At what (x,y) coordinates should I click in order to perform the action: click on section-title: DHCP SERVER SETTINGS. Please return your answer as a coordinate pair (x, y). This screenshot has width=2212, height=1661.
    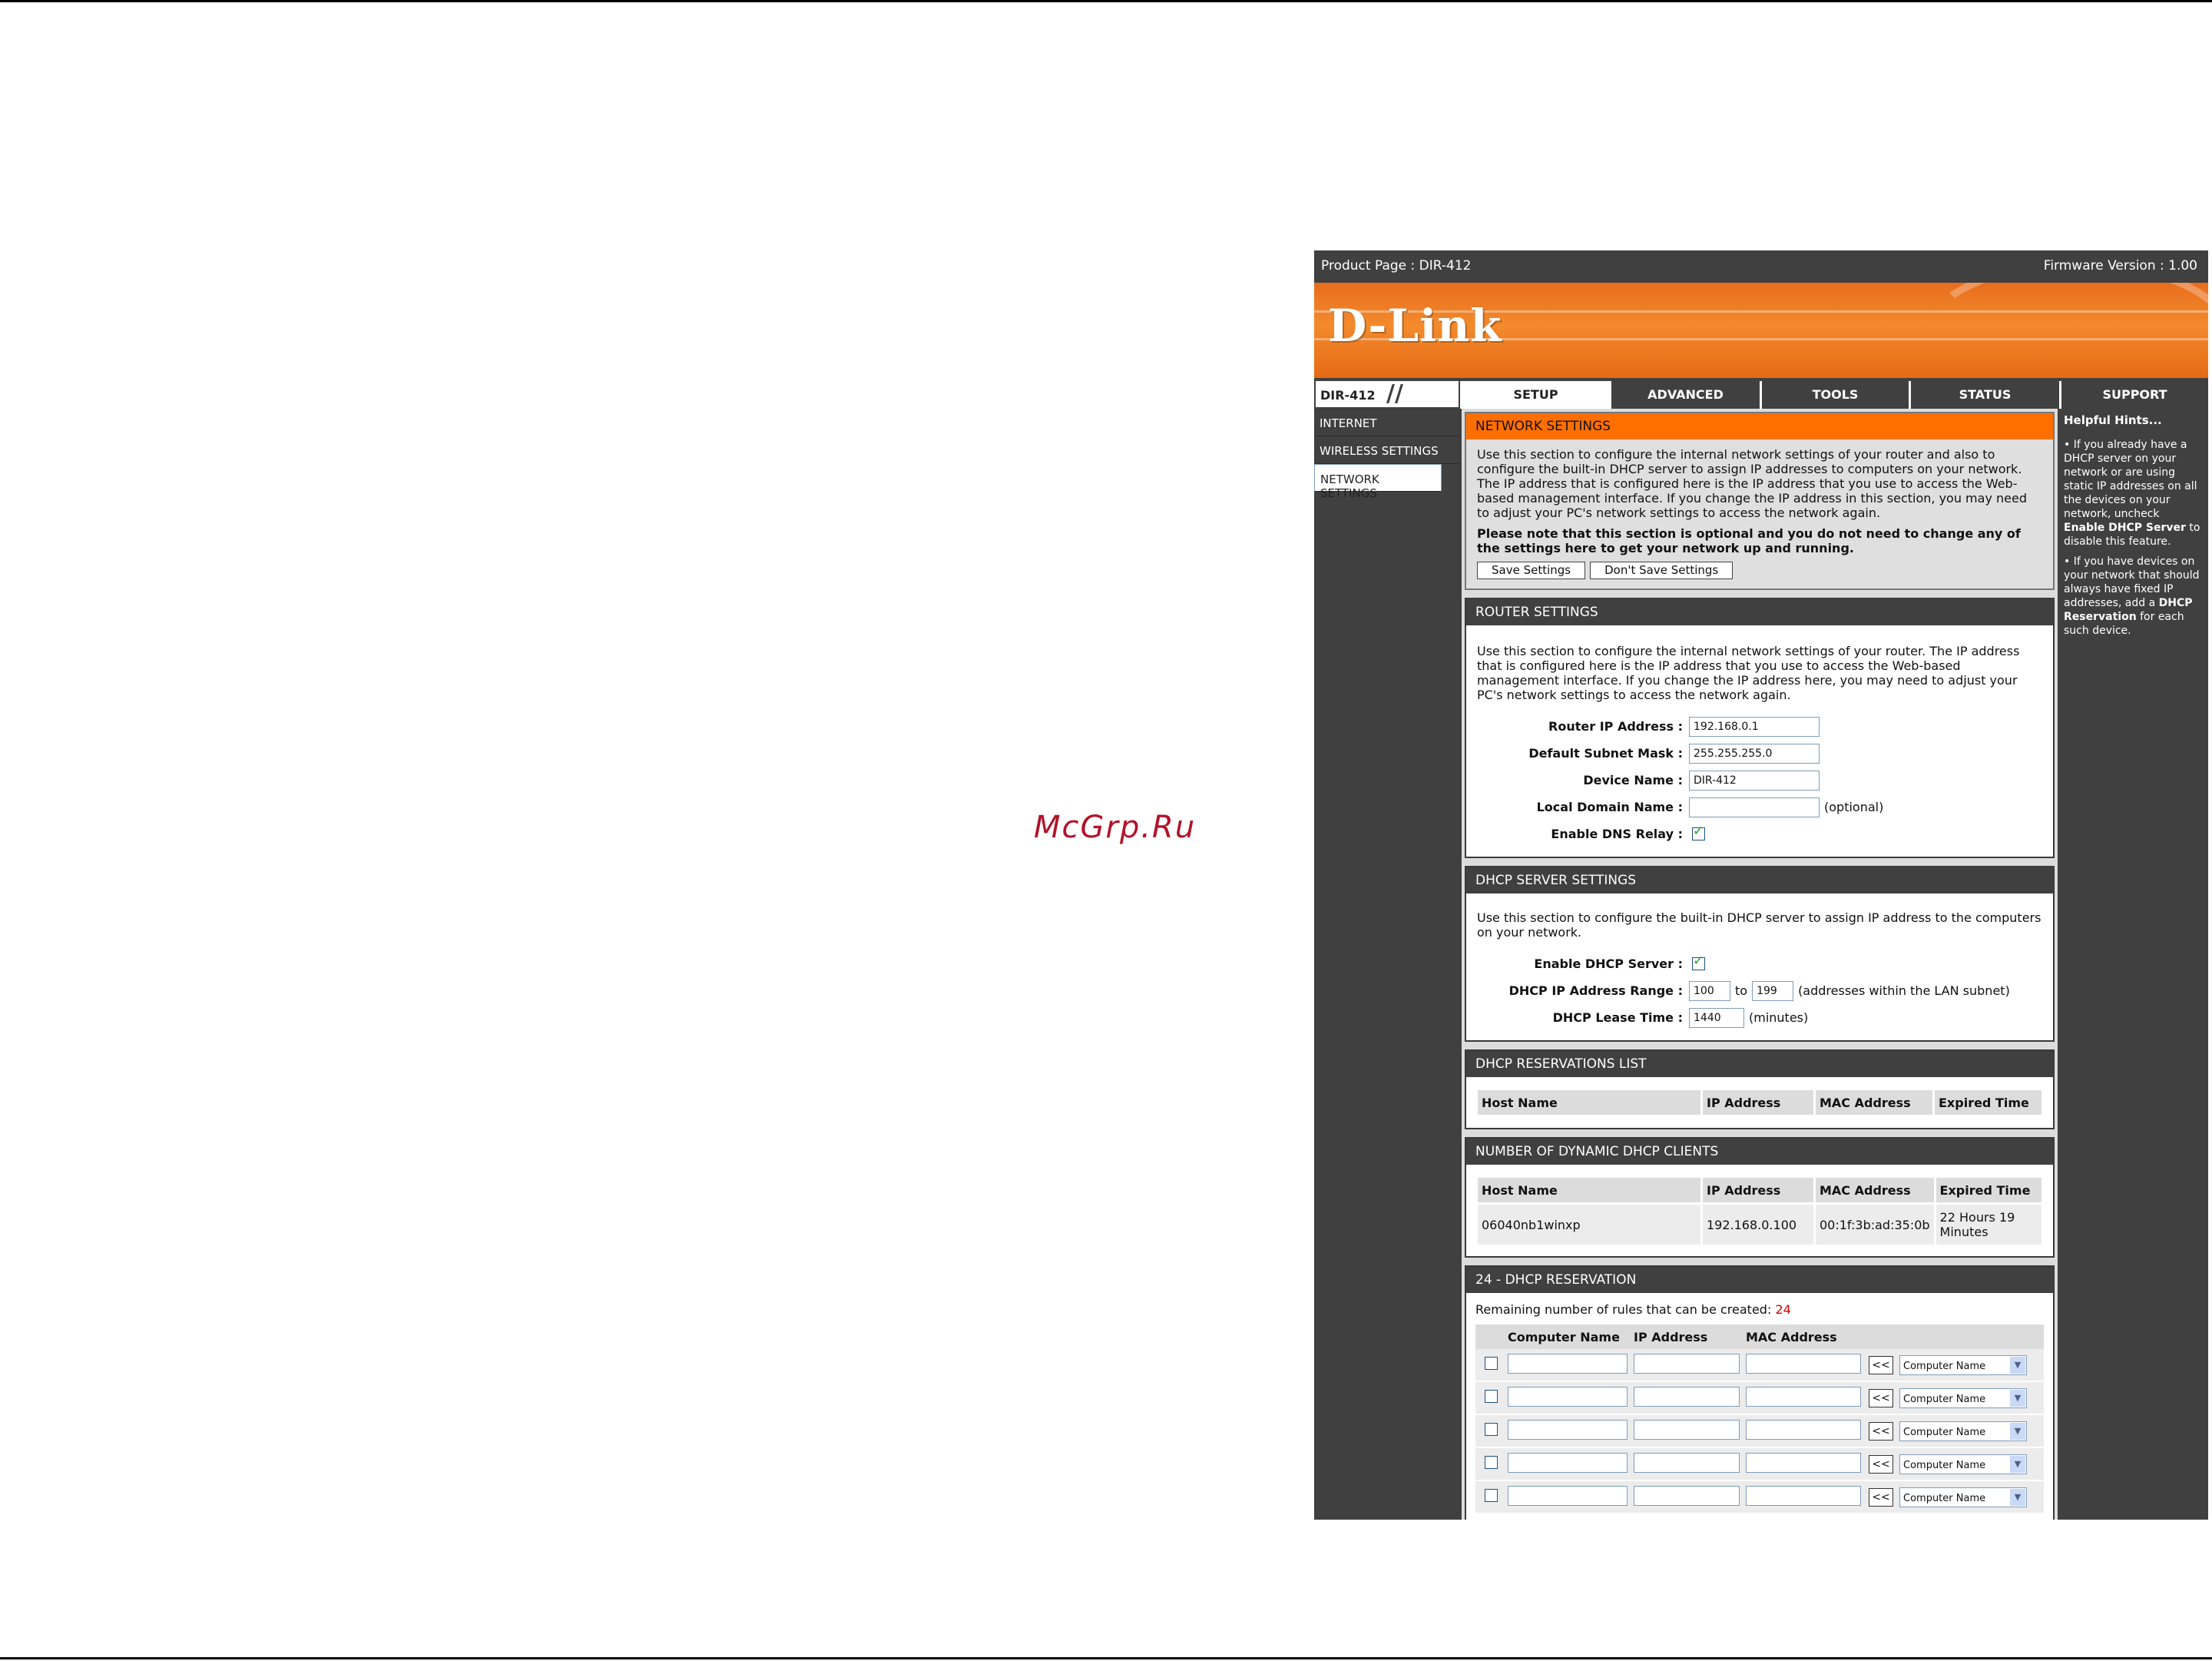
    Looking at the image, I should click on (1759, 880).